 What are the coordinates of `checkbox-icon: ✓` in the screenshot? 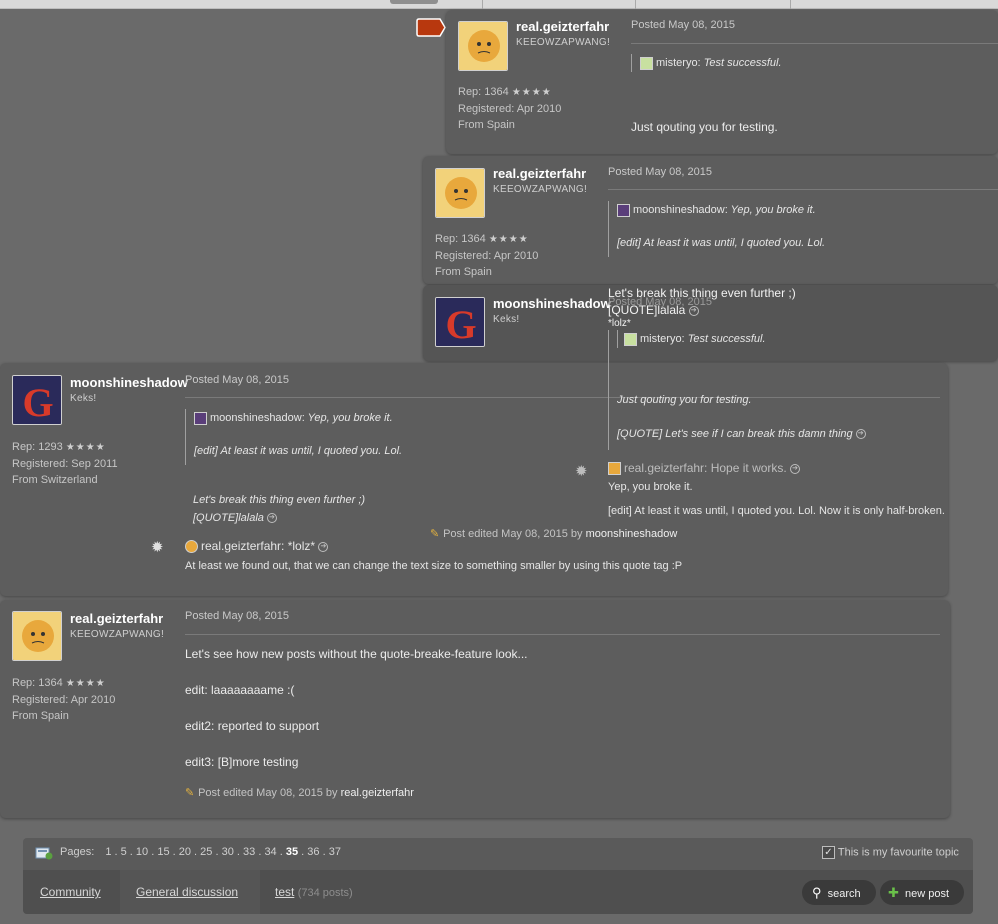 It's located at (828, 852).